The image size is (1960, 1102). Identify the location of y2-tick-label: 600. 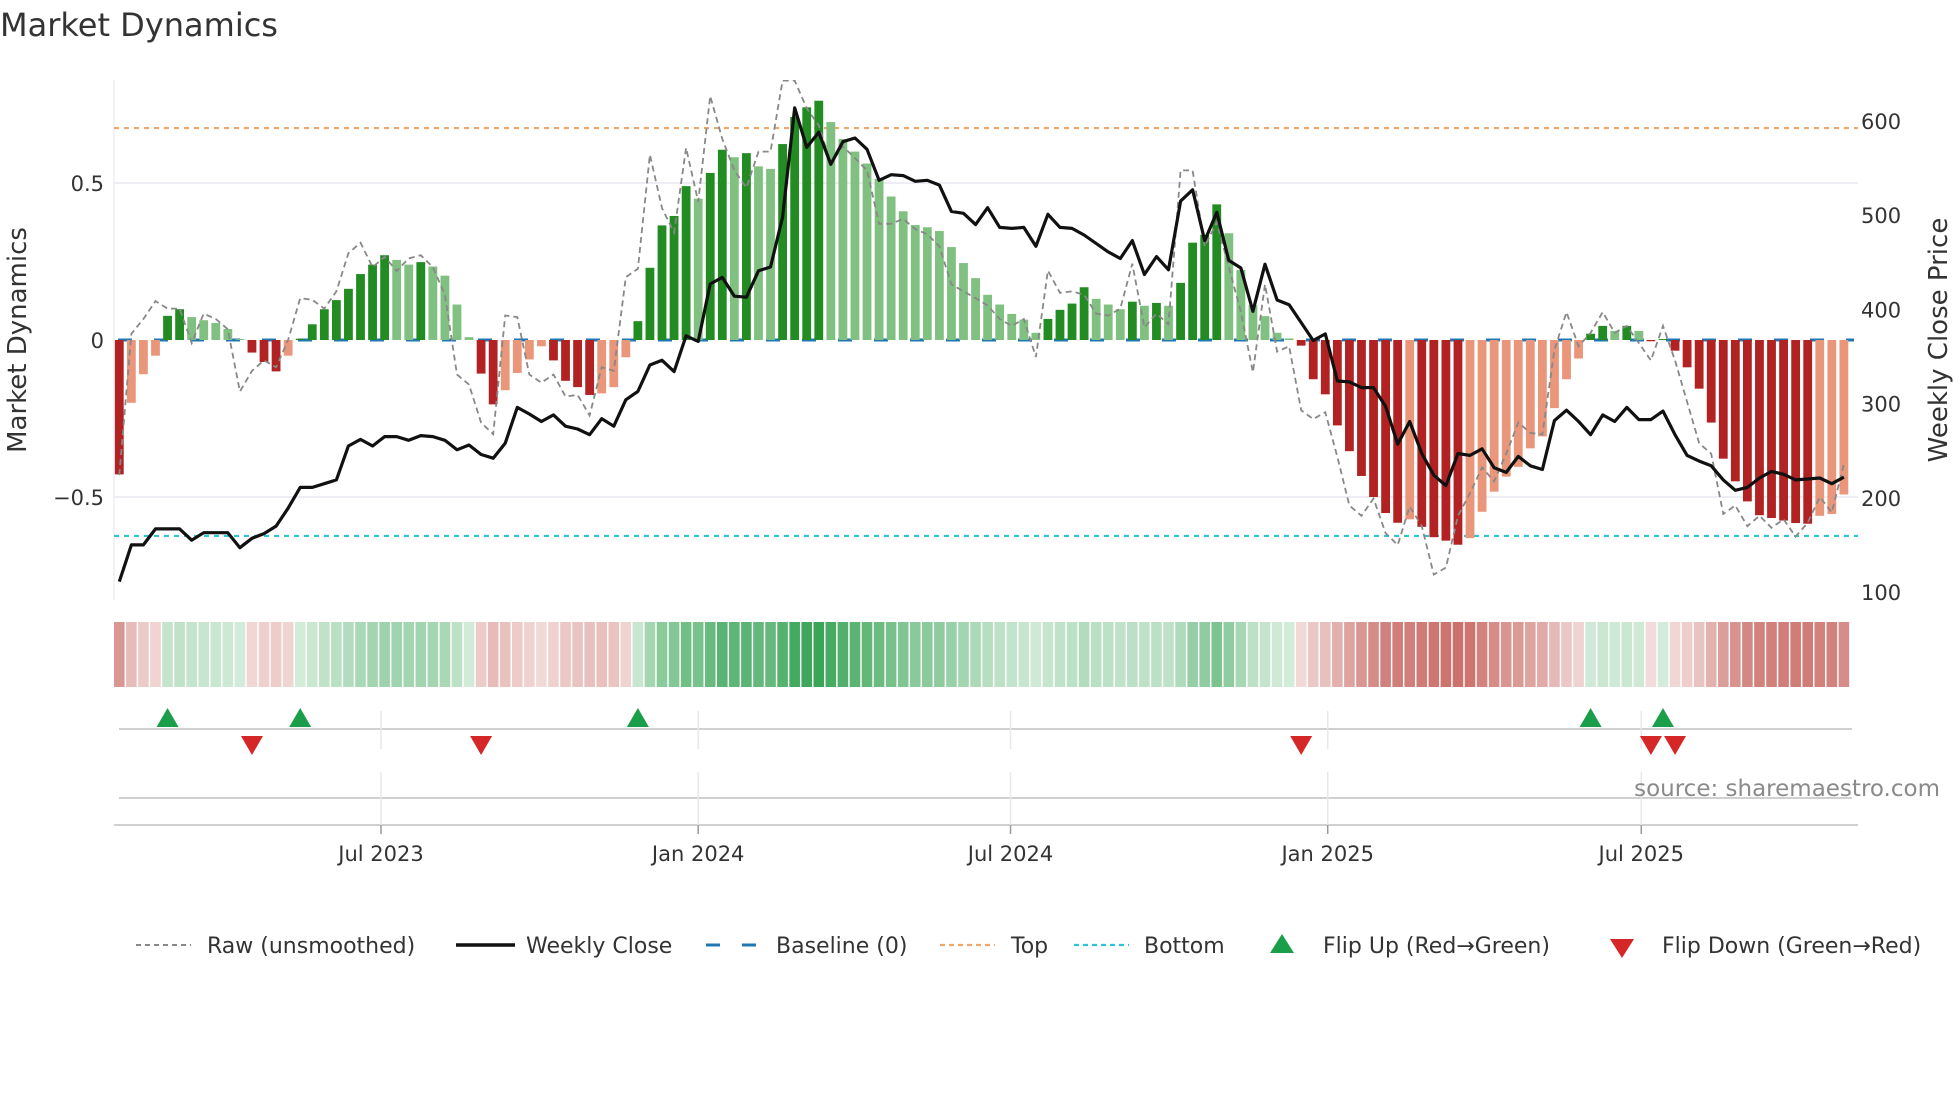
(1881, 122).